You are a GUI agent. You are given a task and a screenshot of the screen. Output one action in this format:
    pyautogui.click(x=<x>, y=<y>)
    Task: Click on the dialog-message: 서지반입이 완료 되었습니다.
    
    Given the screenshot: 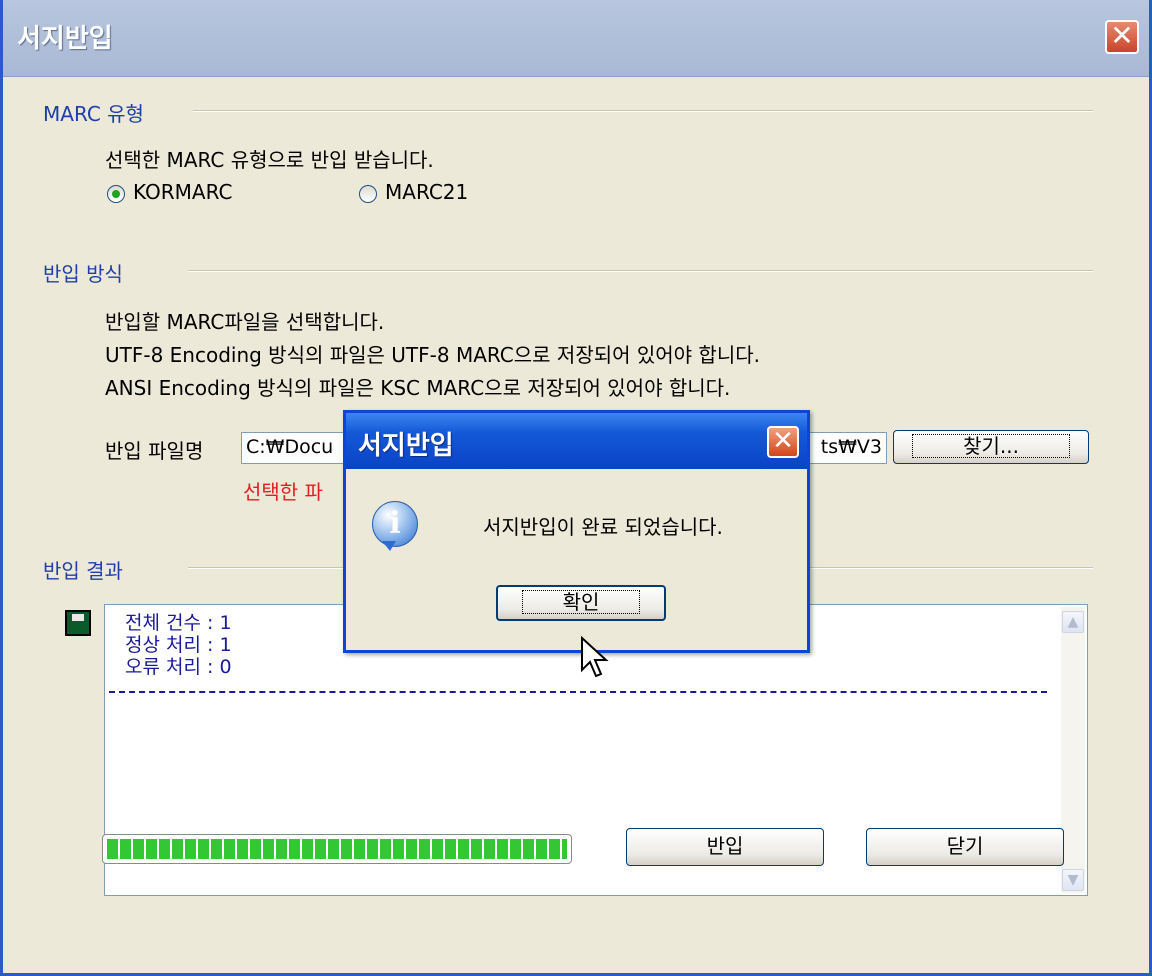 What is the action you would take?
    pyautogui.click(x=603, y=527)
    